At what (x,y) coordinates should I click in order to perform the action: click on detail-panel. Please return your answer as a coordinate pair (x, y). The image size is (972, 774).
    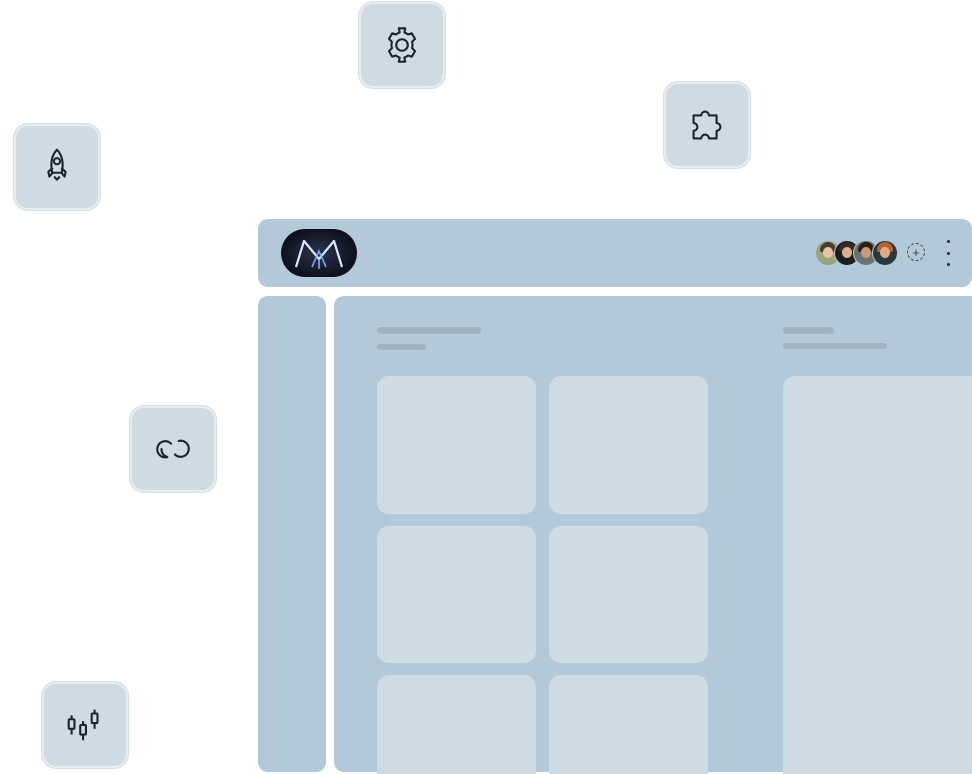
    Looking at the image, I should click on (877, 575).